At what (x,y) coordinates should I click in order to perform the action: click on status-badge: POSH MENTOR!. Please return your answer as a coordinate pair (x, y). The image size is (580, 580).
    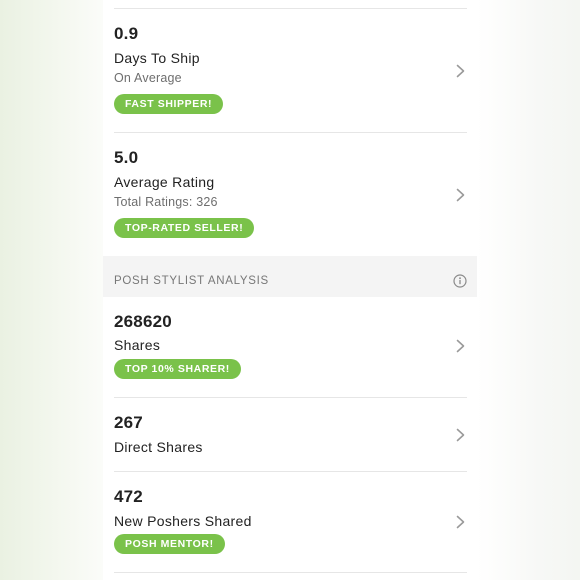
    Looking at the image, I should click on (169, 544).